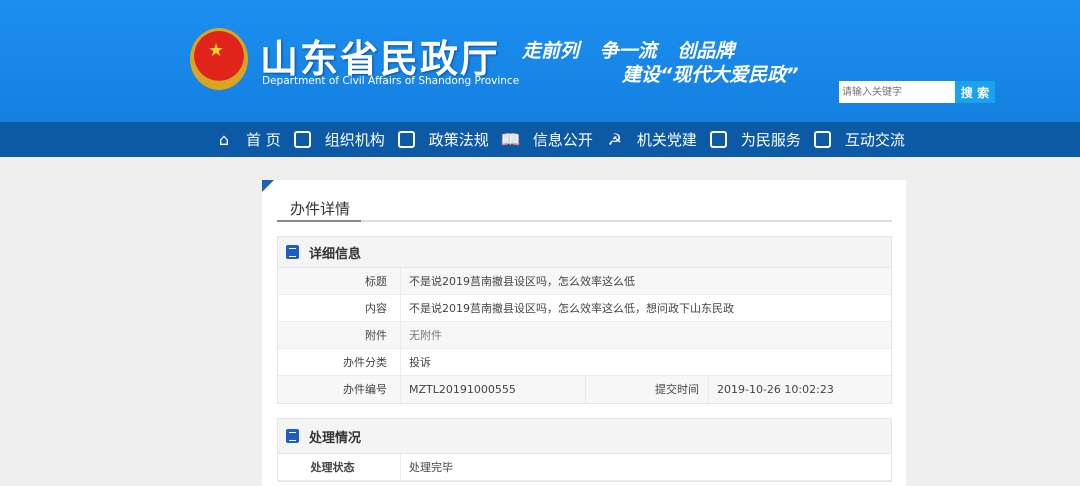 The height and width of the screenshot is (486, 1080). I want to click on row-value: 不是说2019莒南撤县设区吗，怎么效率这么低, so click(522, 281).